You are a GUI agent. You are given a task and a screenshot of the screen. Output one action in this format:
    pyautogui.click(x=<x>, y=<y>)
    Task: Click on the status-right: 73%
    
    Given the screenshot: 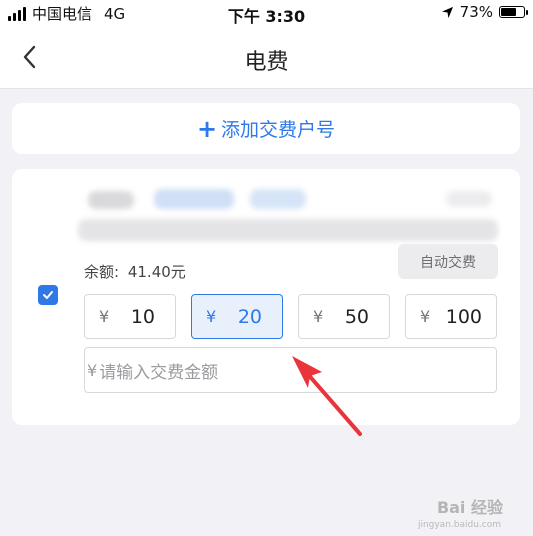 What is the action you would take?
    pyautogui.click(x=484, y=12)
    